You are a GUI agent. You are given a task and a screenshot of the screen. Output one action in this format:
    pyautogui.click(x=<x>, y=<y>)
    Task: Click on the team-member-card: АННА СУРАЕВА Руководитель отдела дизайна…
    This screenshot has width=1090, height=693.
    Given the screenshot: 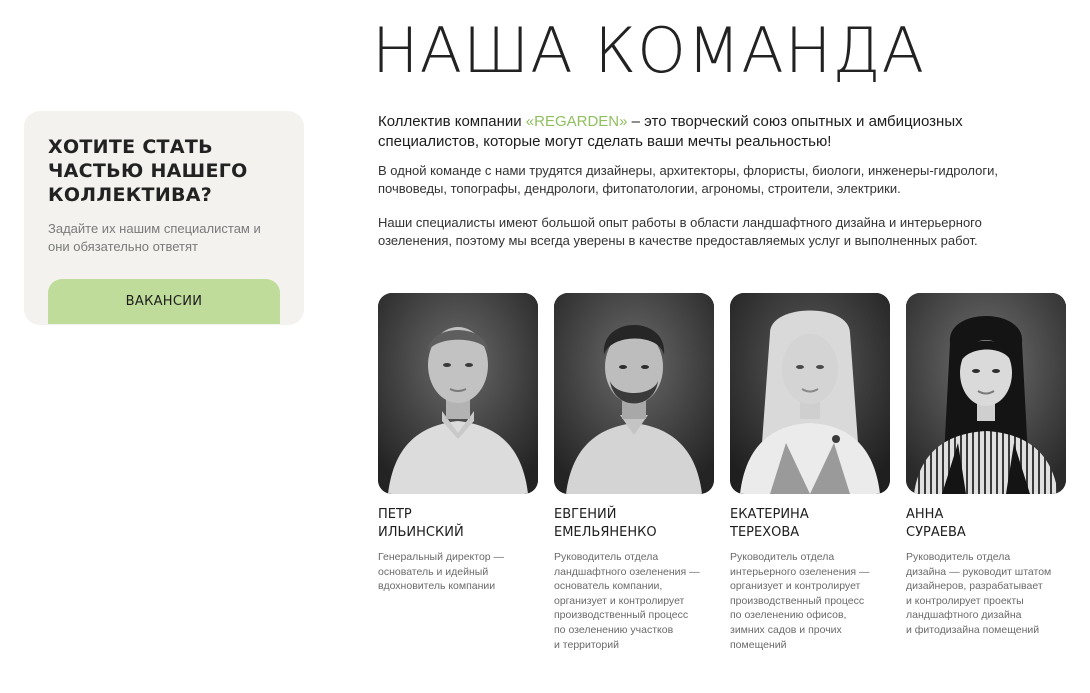 What is the action you would take?
    pyautogui.click(x=986, y=465)
    